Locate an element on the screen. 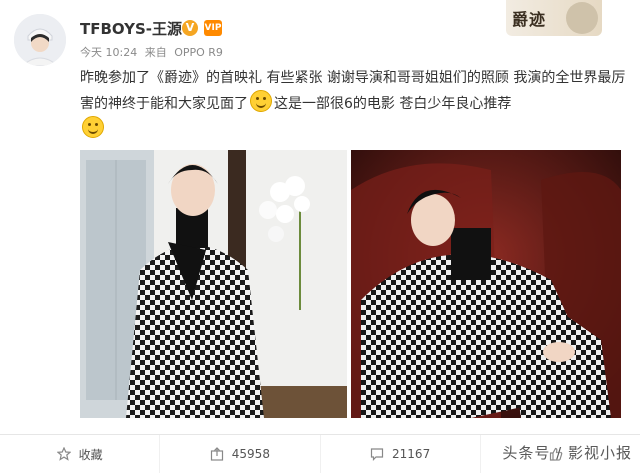  source-device: OPPO R9 is located at coordinates (198, 52).